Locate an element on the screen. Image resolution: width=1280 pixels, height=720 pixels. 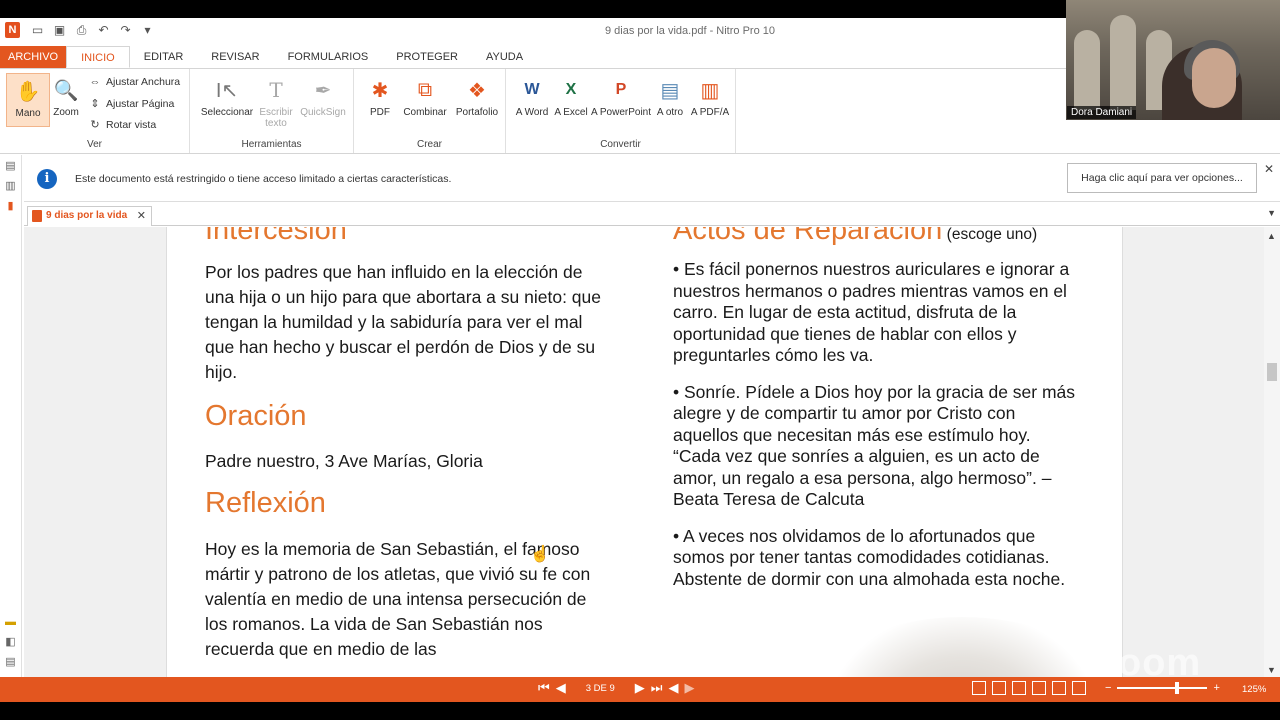
ajustar-anchura-label: Ajustar Anchura is located at coordinates (143, 82).